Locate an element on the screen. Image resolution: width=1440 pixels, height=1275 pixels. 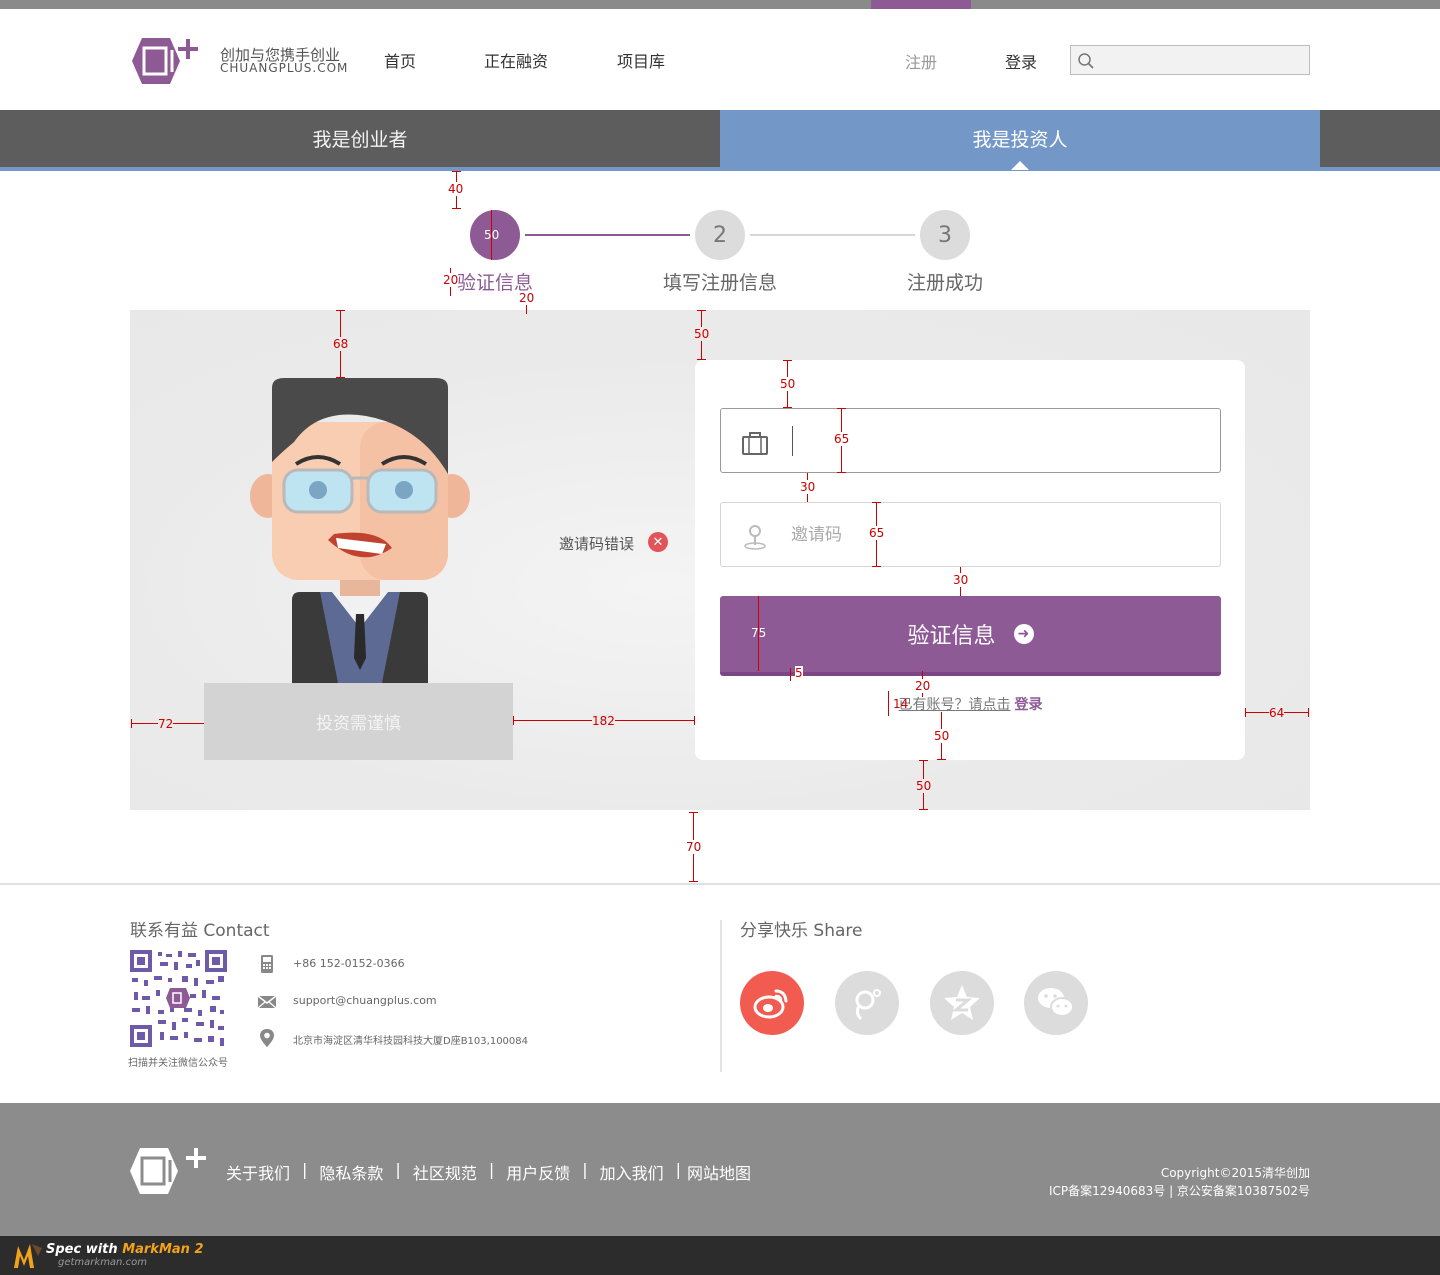
nav-fundraising: 正在融资 is located at coordinates (516, 60).